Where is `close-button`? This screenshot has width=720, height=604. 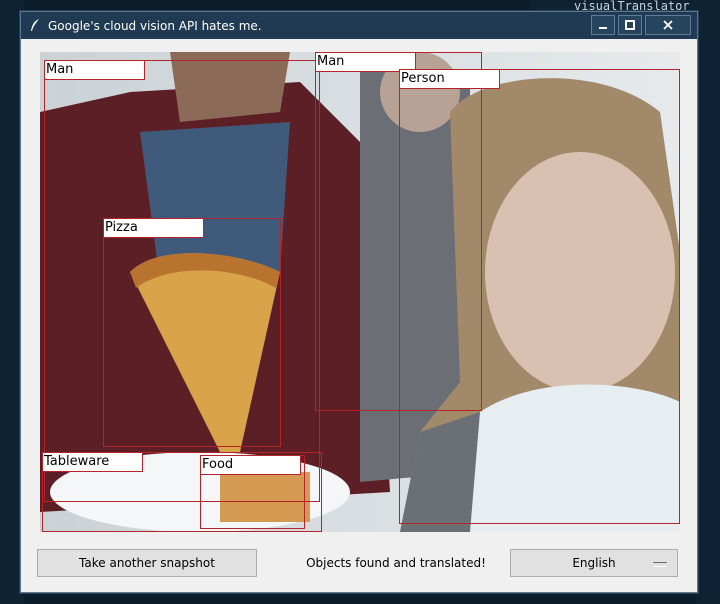
close-button is located at coordinates (668, 25).